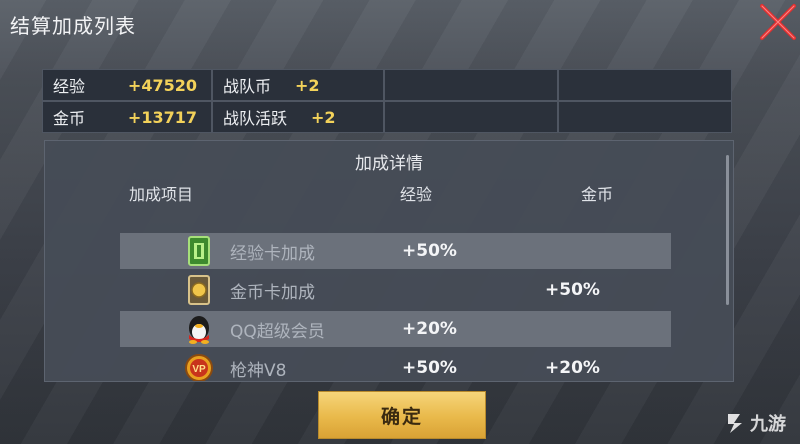 This screenshot has width=800, height=444. What do you see at coordinates (727, 230) in the screenshot?
I see `scrollbar` at bounding box center [727, 230].